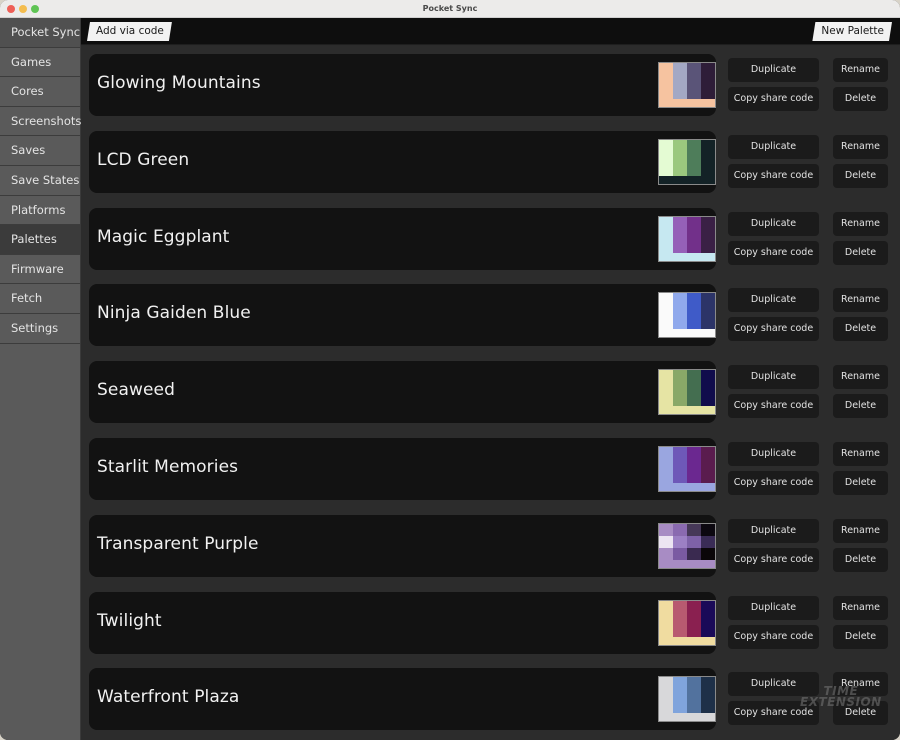 The width and height of the screenshot is (900, 740). I want to click on palette-name: Starlit Memories, so click(168, 467).